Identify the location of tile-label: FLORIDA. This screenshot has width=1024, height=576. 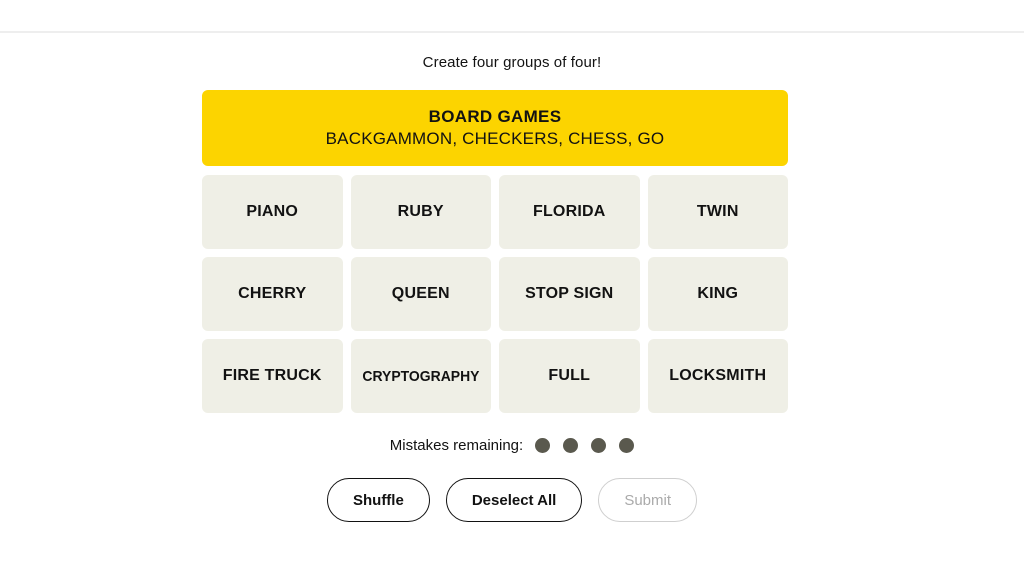
(569, 211).